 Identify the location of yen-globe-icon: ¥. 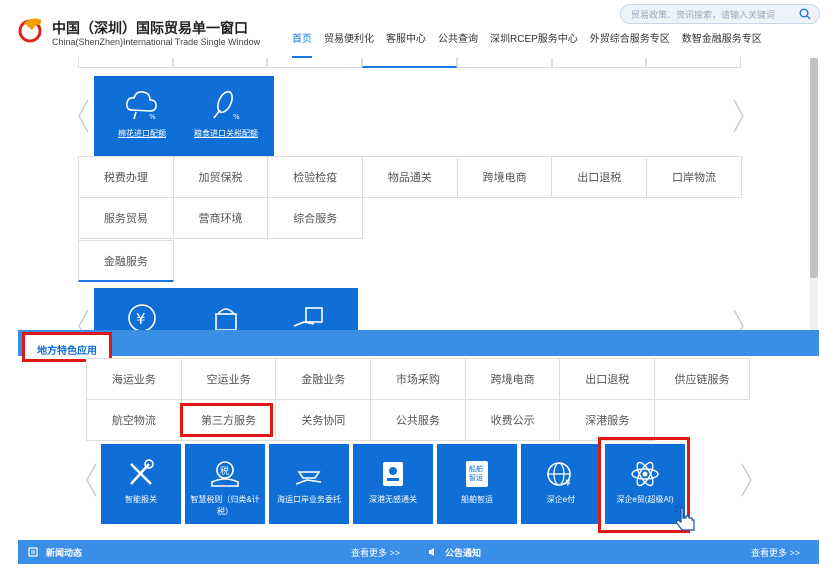
(142, 317).